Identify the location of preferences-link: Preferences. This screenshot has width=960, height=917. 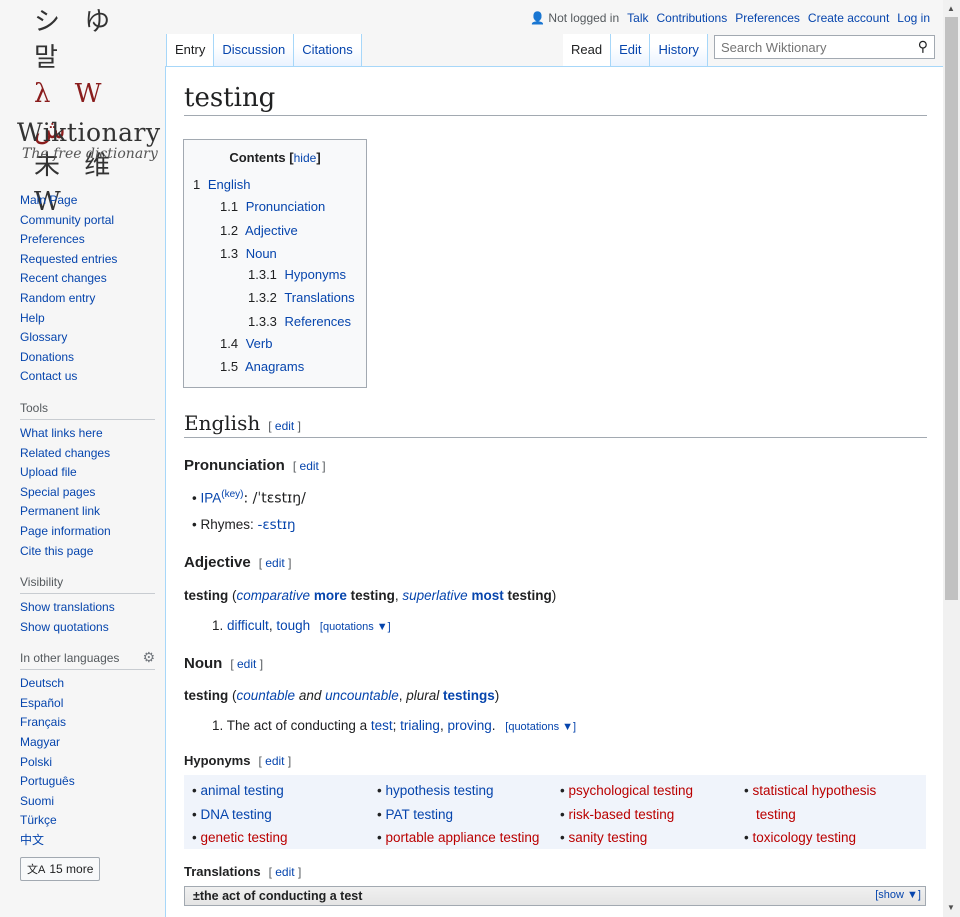
(767, 18).